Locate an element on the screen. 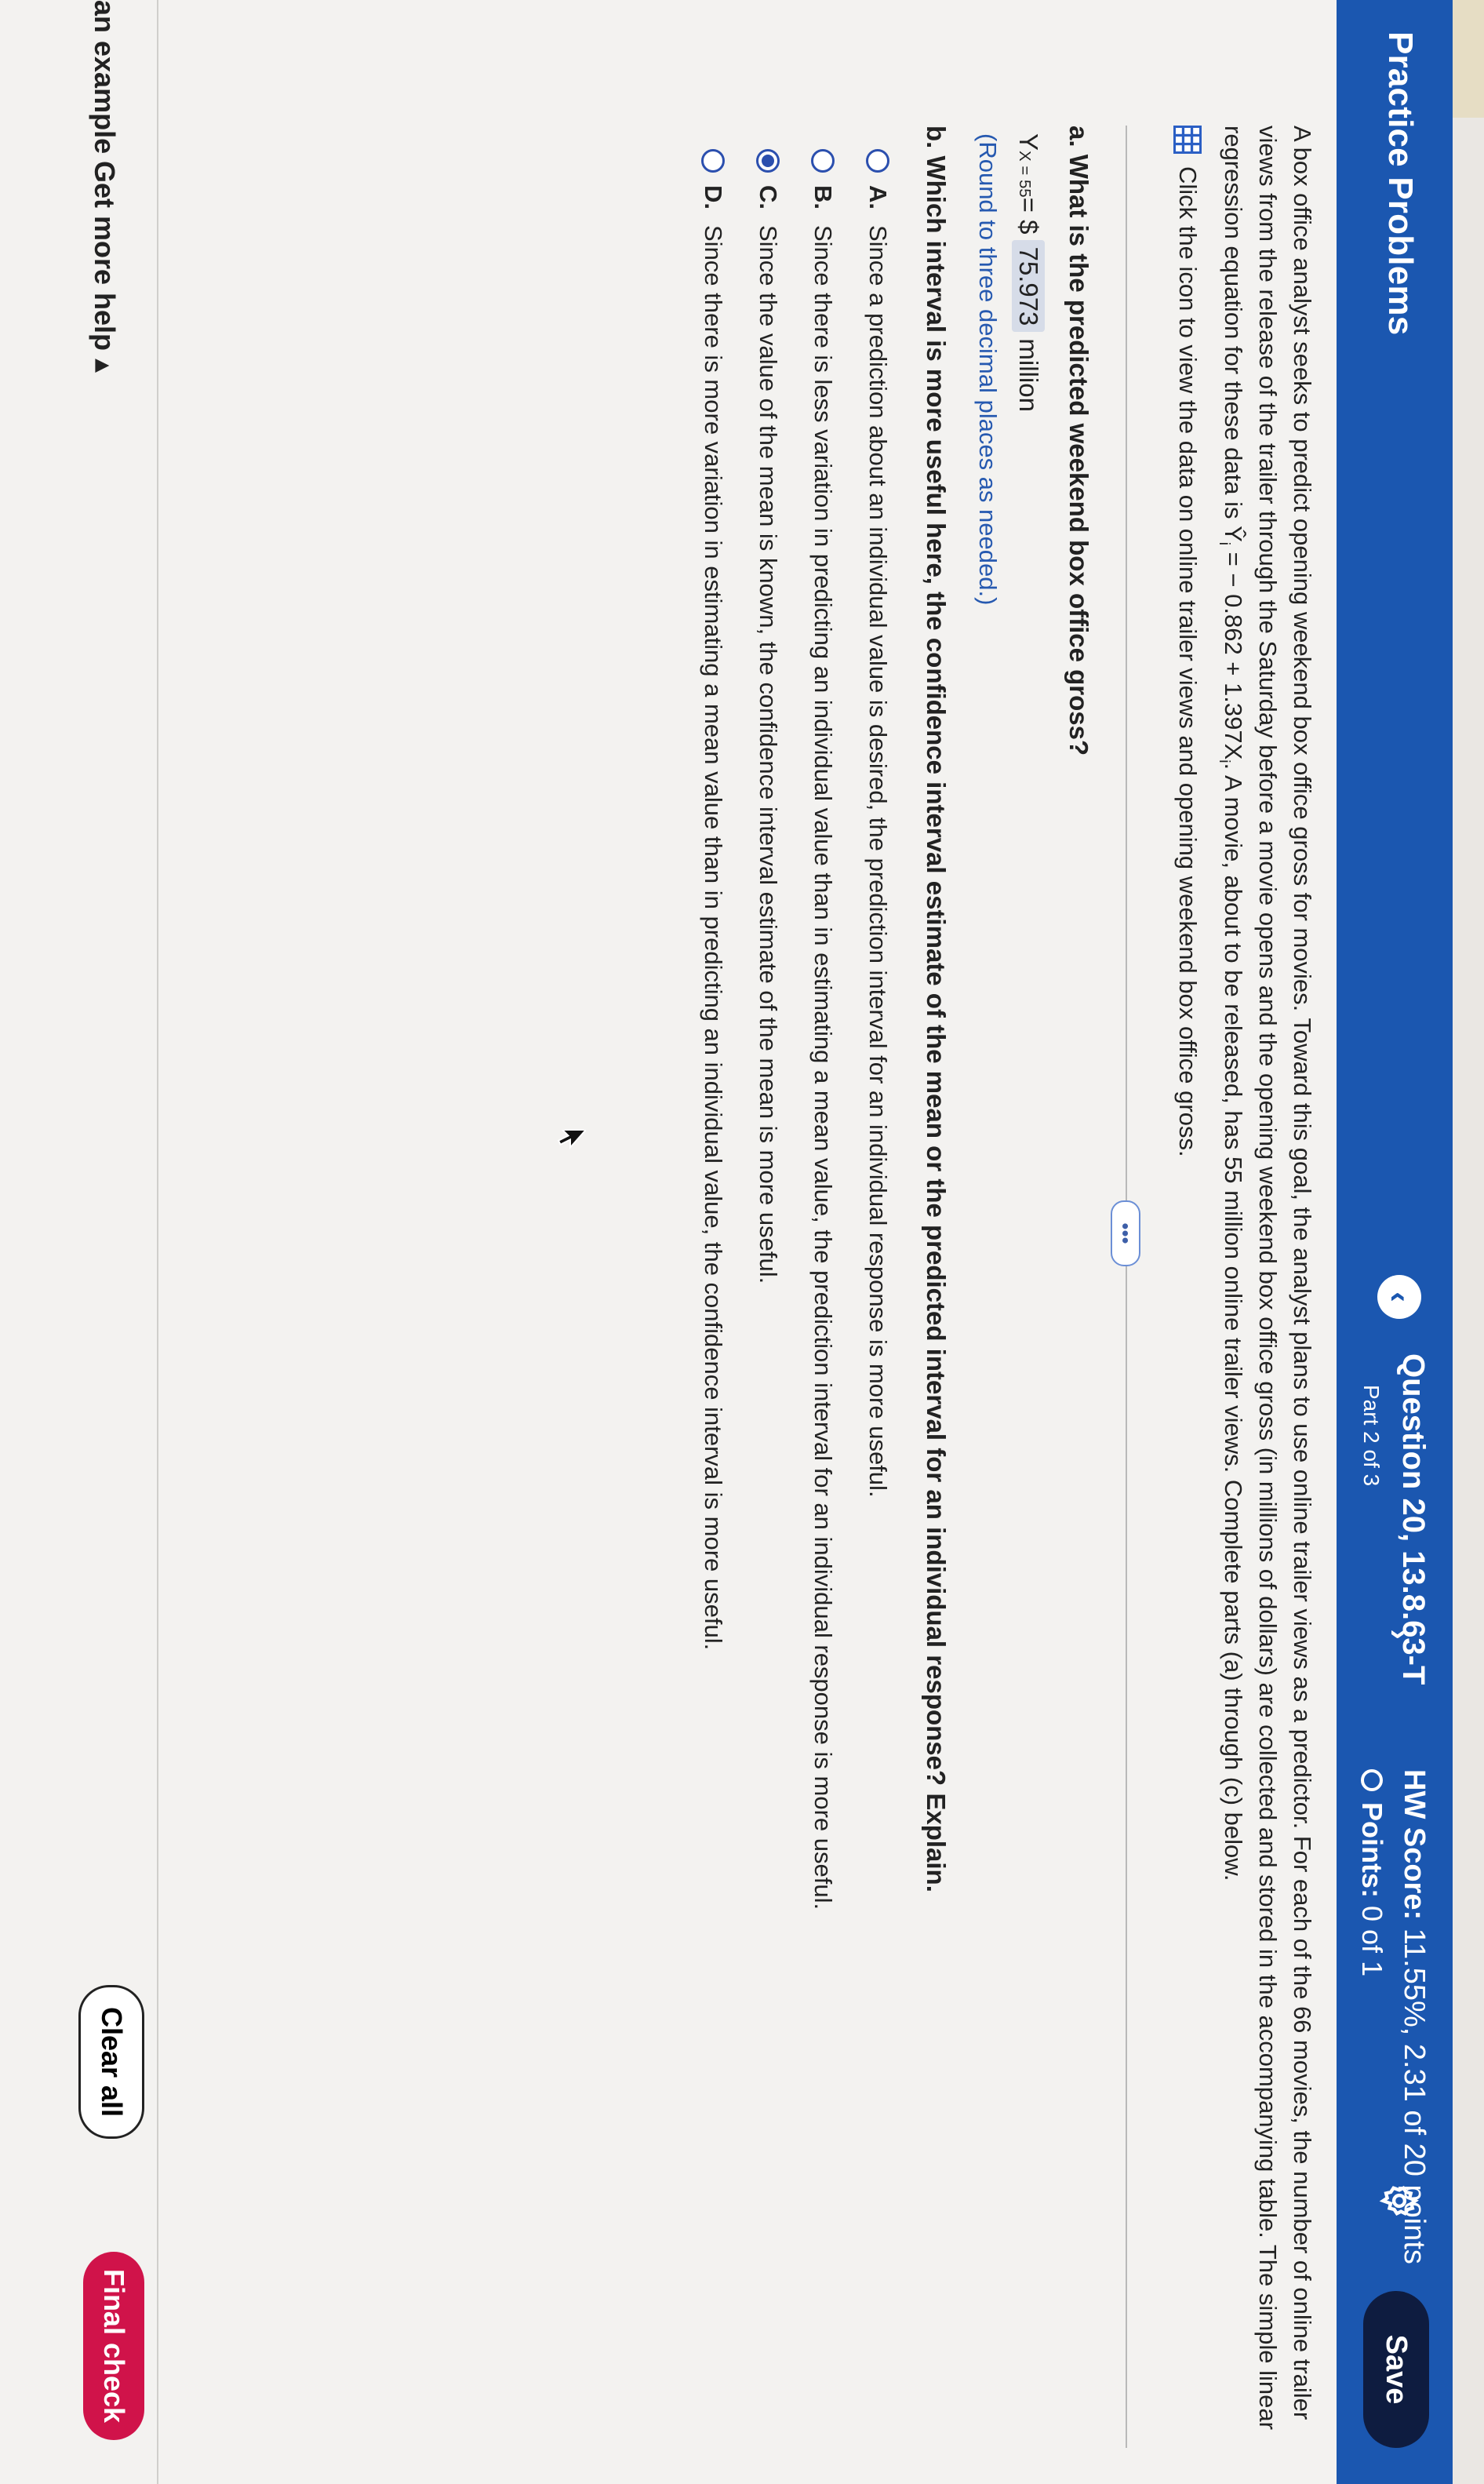 The height and width of the screenshot is (2484, 1484). points-value: 0 of 1 is located at coordinates (1372, 1942).